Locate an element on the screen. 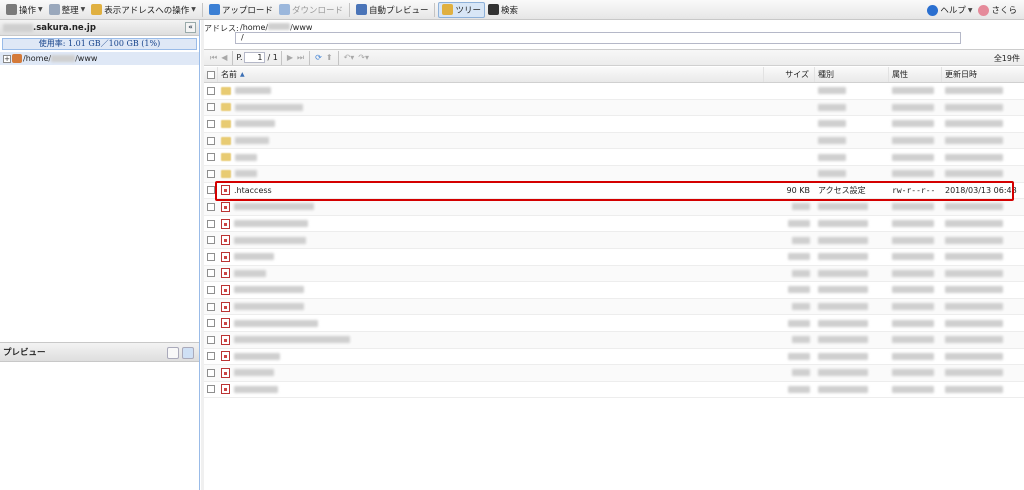 The width and height of the screenshot is (1024, 490). column-name: 名前 ▲ is located at coordinates (491, 74).